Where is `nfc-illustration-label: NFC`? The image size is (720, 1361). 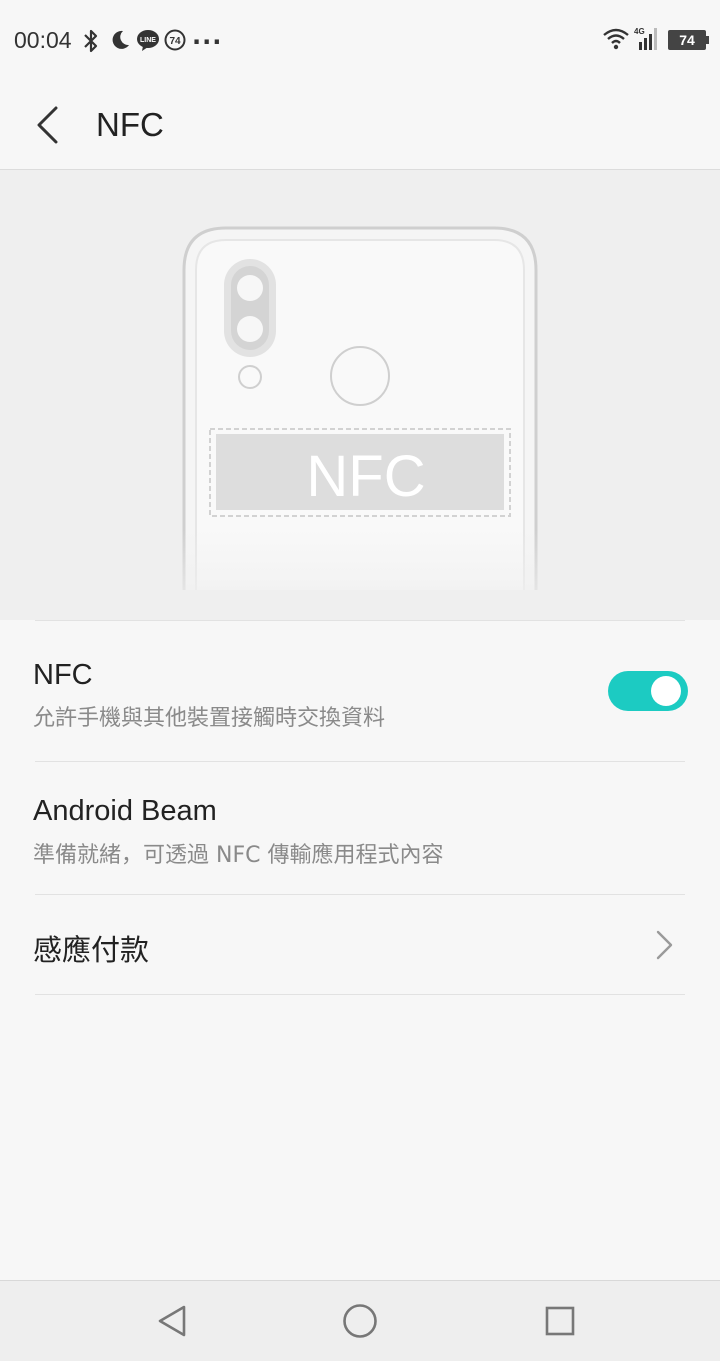
nfc-illustration-label: NFC is located at coordinates (365, 476).